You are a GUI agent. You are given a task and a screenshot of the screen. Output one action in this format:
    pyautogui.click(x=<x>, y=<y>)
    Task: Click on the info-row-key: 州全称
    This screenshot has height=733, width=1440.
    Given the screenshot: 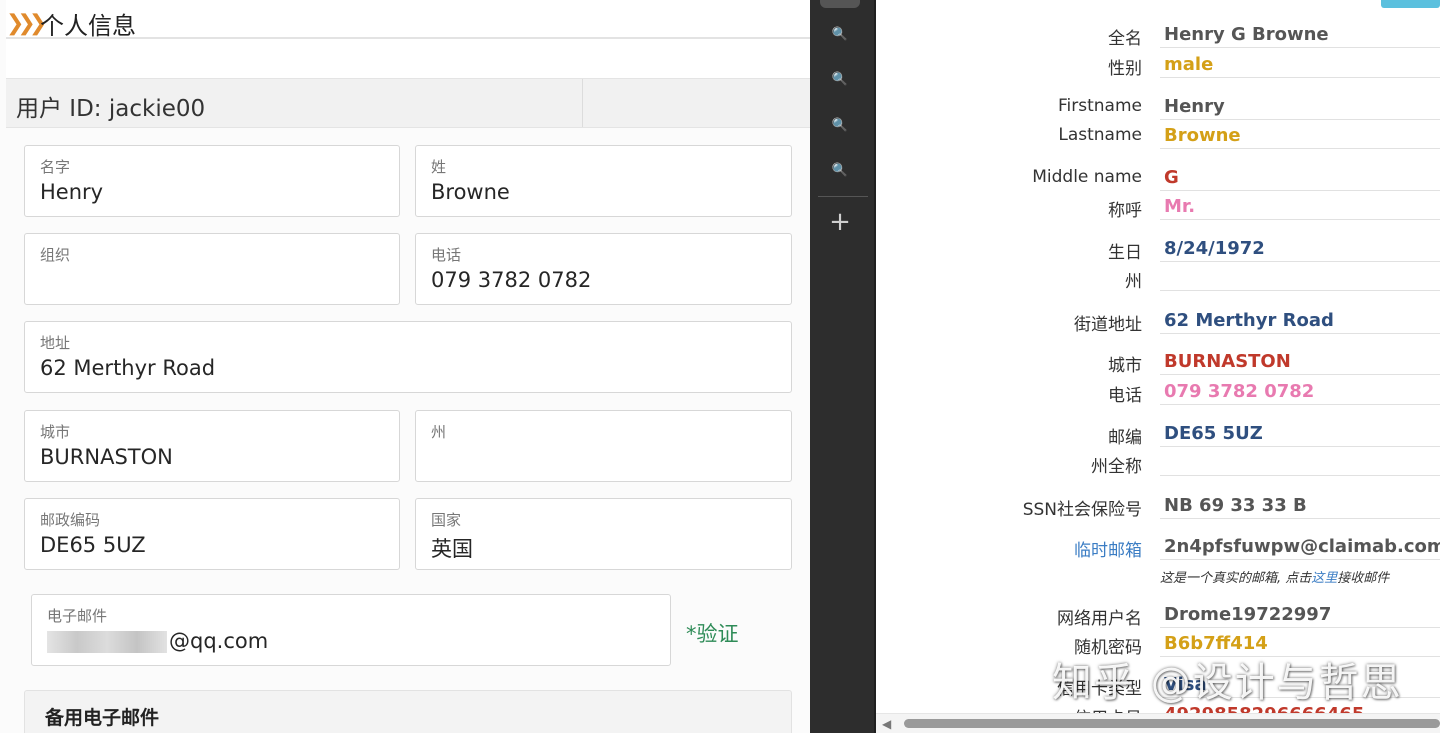 What is the action you would take?
    pyautogui.click(x=1116, y=467)
    